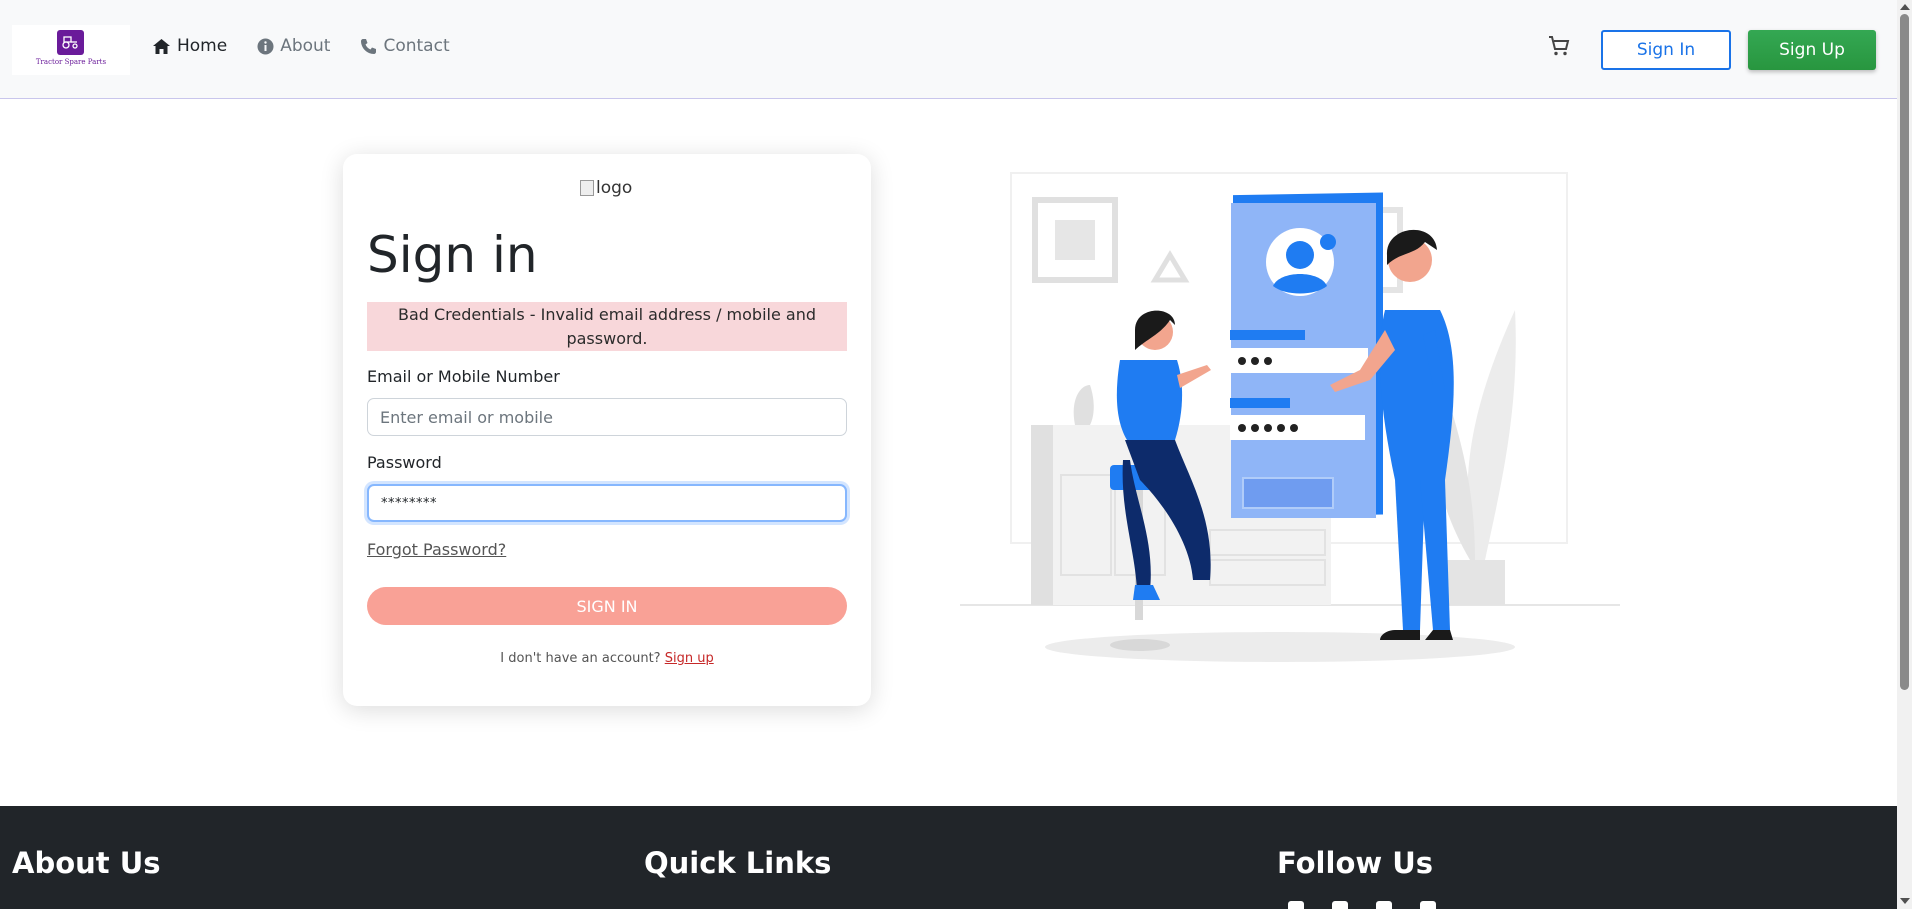 The image size is (1912, 909). I want to click on social-links, so click(1362, 905).